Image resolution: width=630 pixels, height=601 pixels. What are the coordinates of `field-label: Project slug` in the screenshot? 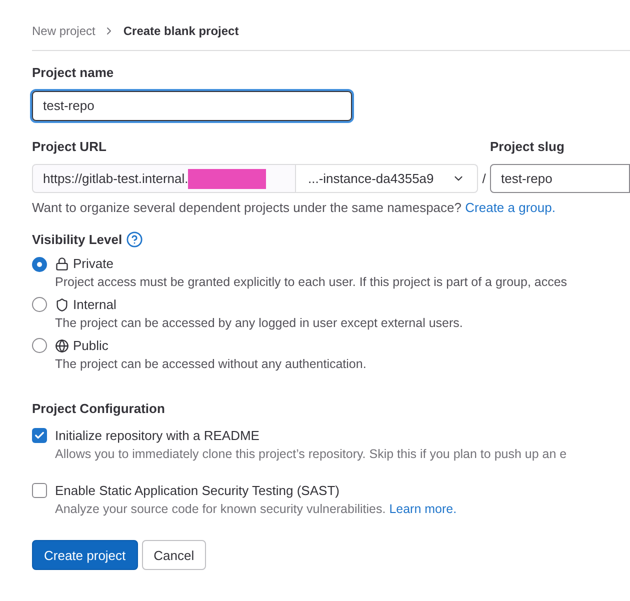 It's located at (528, 147).